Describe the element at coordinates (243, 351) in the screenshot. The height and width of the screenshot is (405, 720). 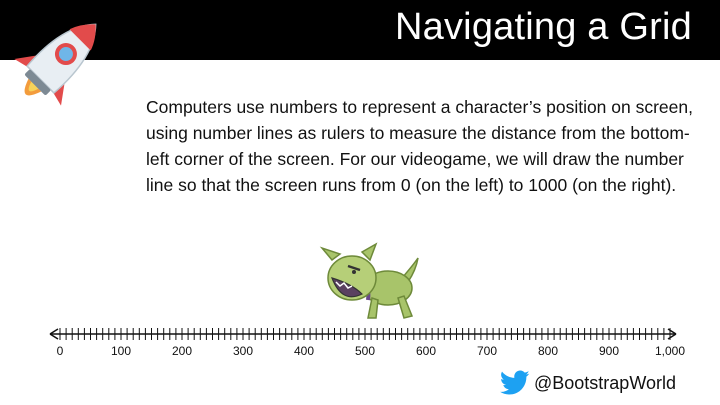
I see `number-line-label: 300` at that location.